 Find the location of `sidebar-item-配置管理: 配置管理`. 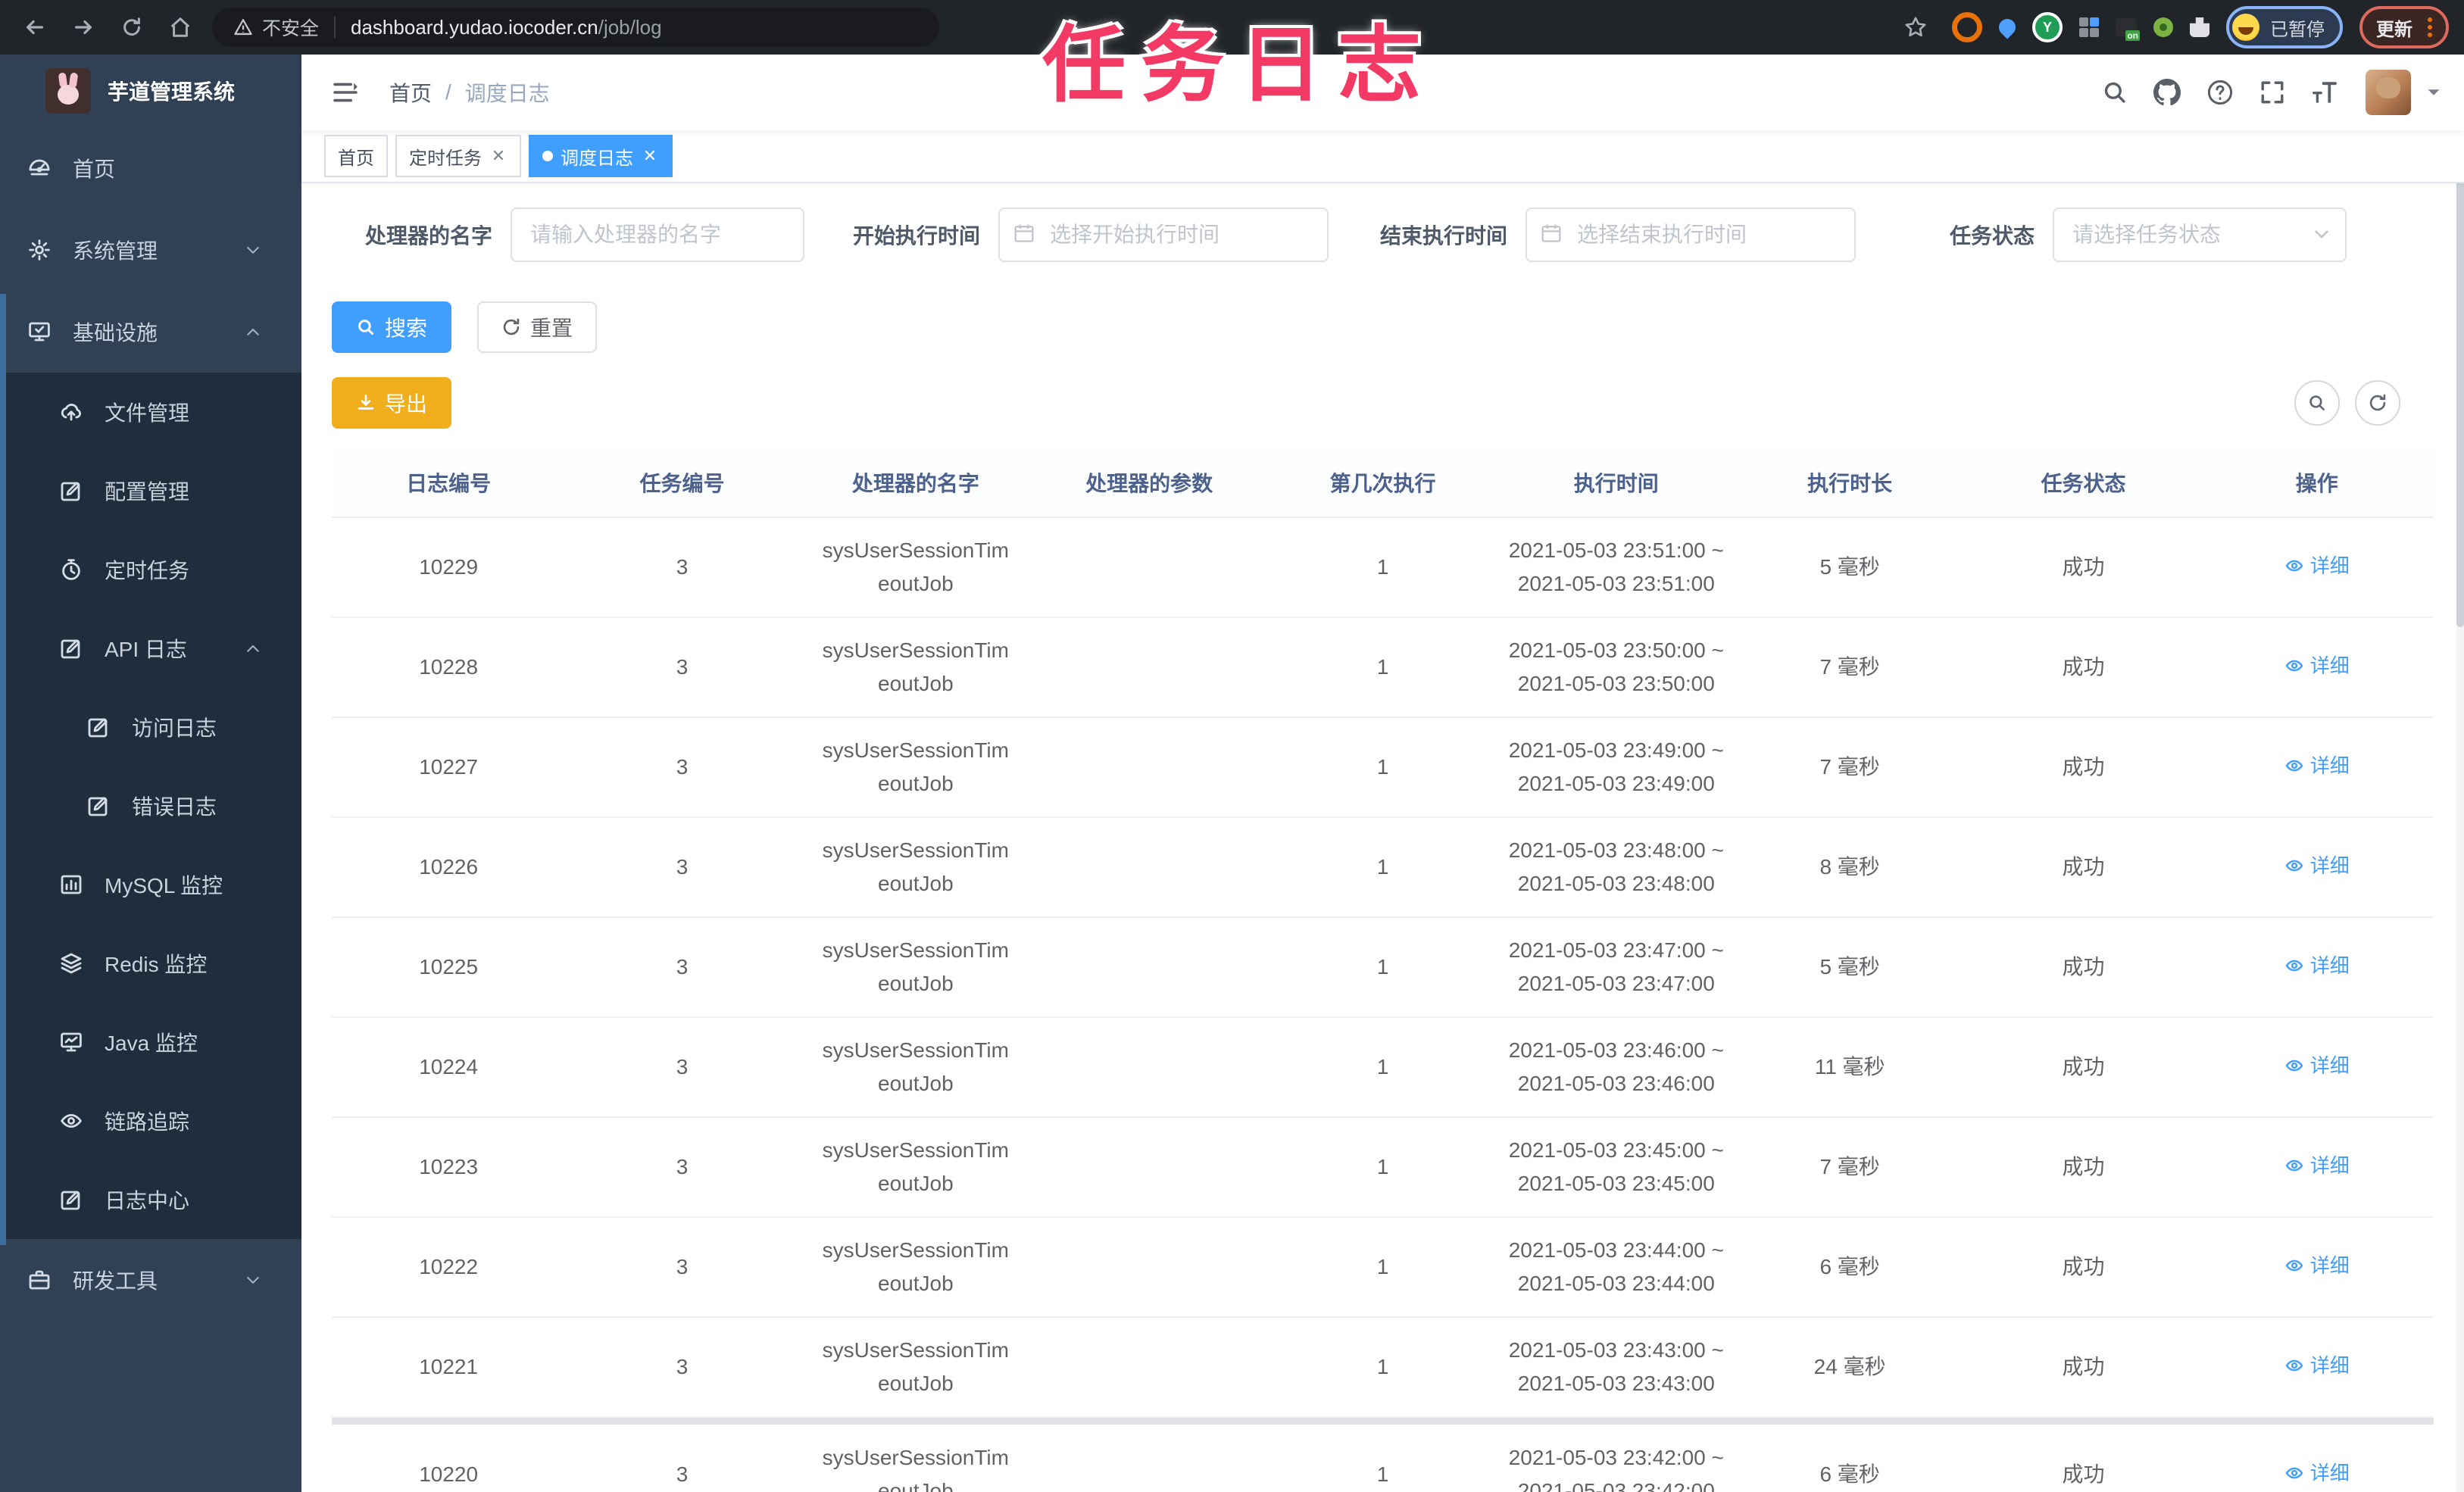

sidebar-item-配置管理: 配置管理 is located at coordinates (150, 491).